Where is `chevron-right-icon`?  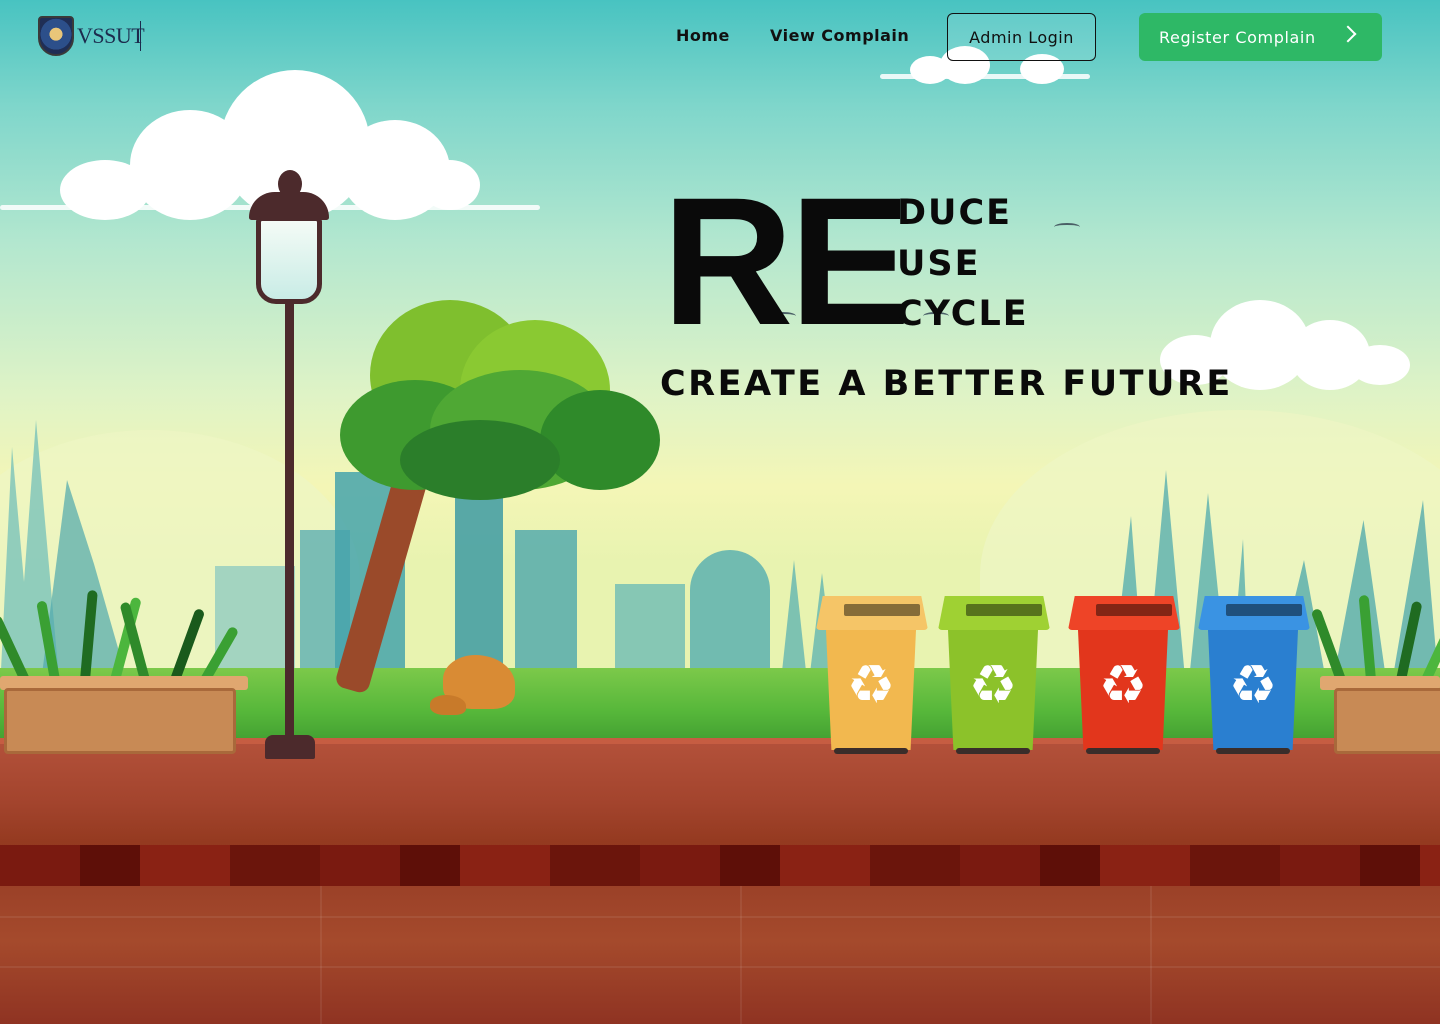 chevron-right-icon is located at coordinates (1348, 34).